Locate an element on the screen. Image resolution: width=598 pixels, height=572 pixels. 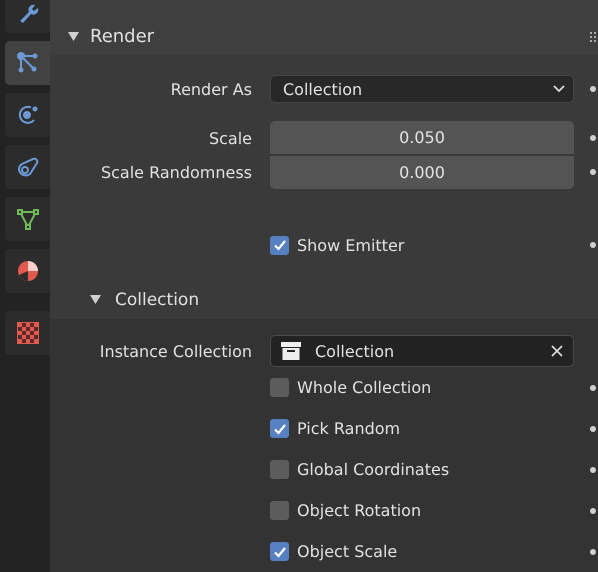
field-label: Scale Randomness is located at coordinates (176, 172).